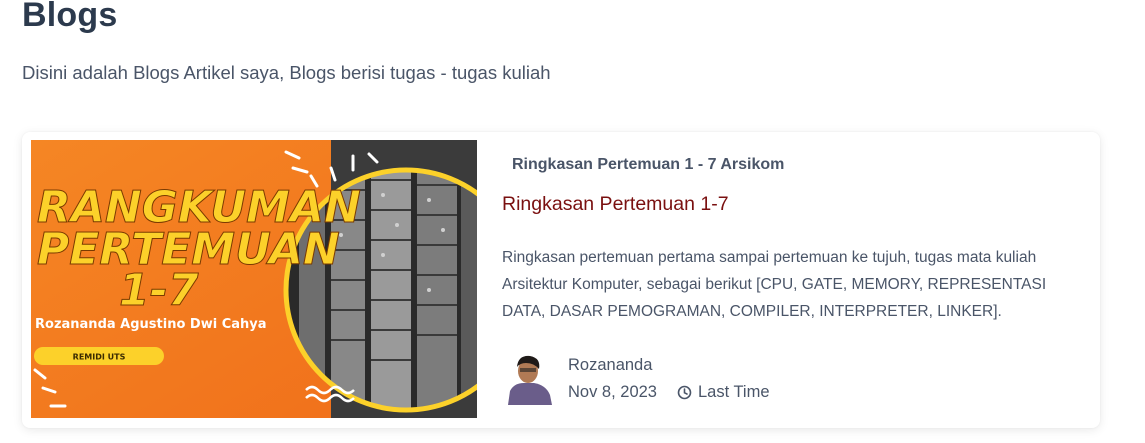  I want to click on thumb-author-name: Rozananda Agustino Dwi Cahya, so click(151, 324).